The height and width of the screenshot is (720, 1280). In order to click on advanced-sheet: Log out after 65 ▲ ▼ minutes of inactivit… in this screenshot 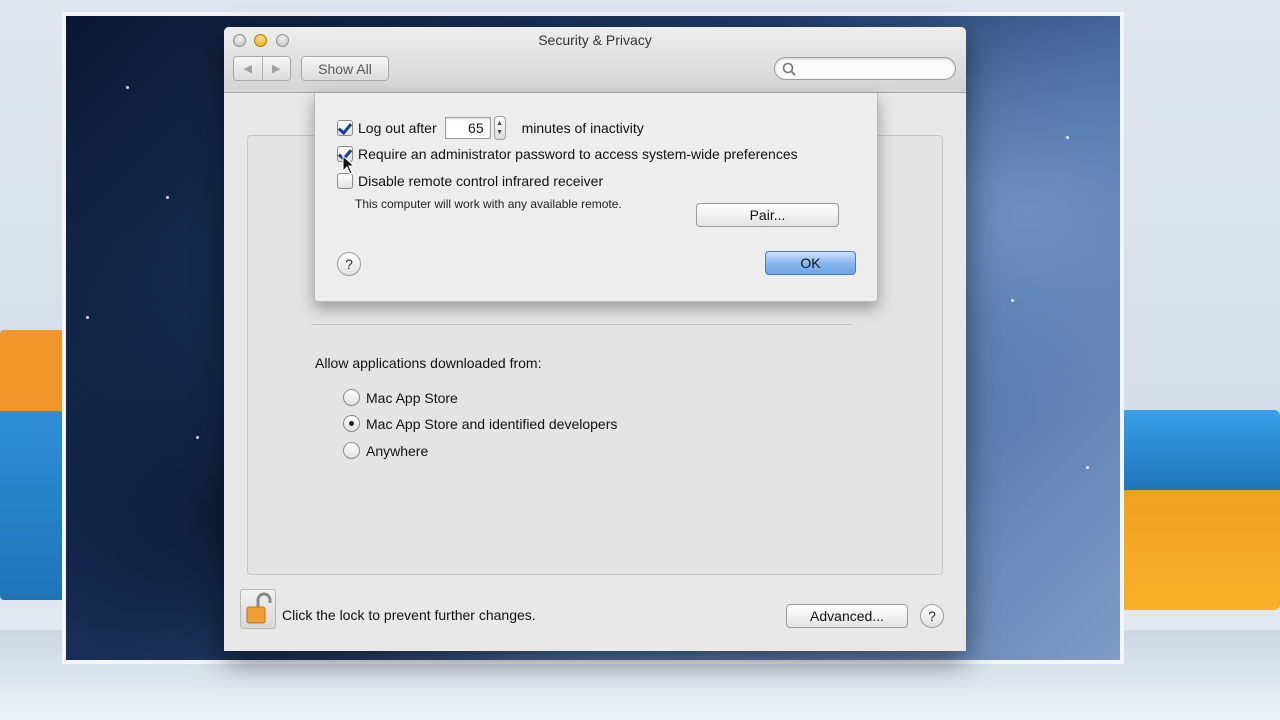, I will do `click(596, 197)`.